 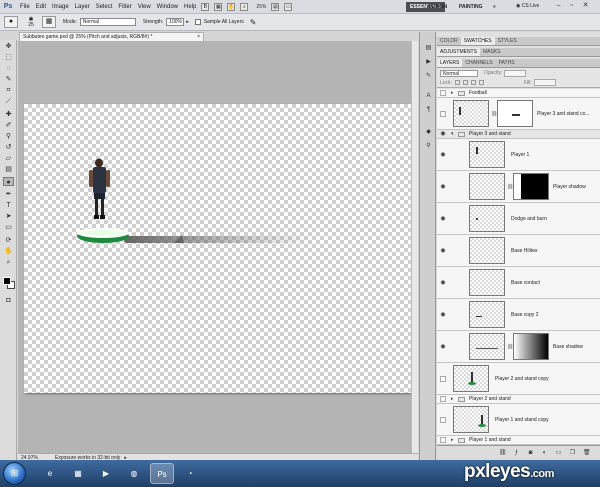 I want to click on clone-stamp-tool-icon: ⚲, so click(x=8, y=136).